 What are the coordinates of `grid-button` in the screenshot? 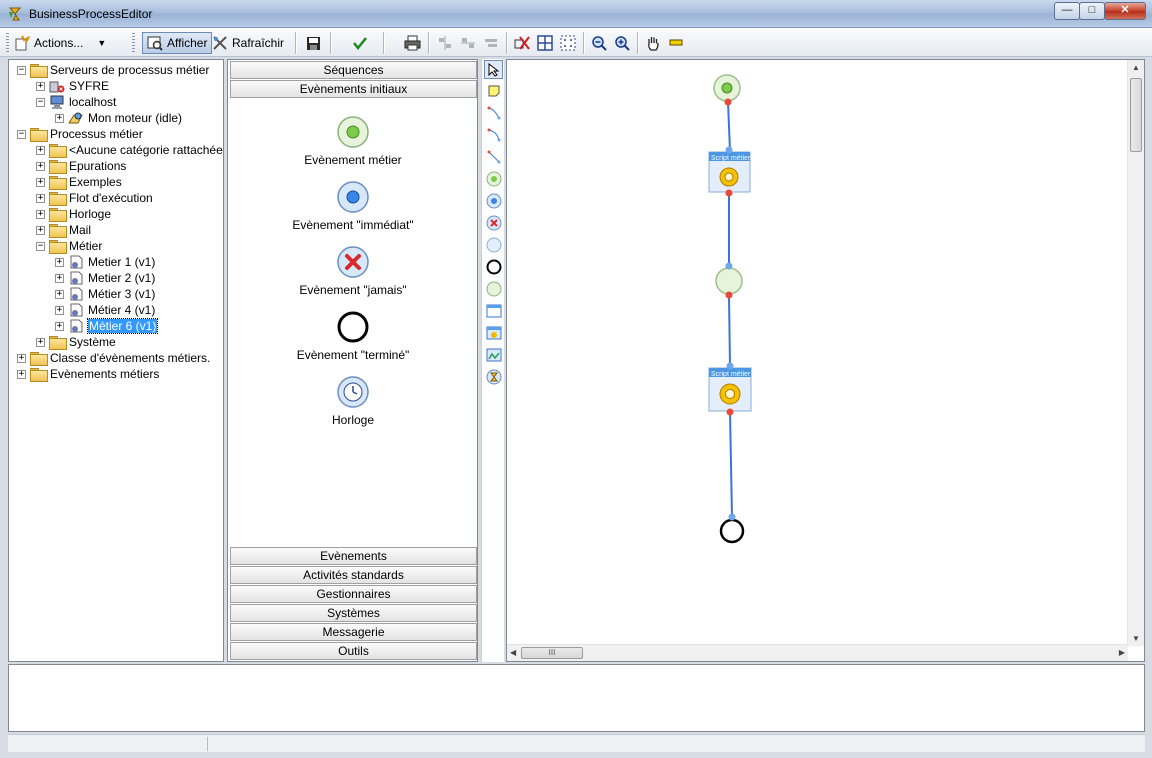 It's located at (545, 43).